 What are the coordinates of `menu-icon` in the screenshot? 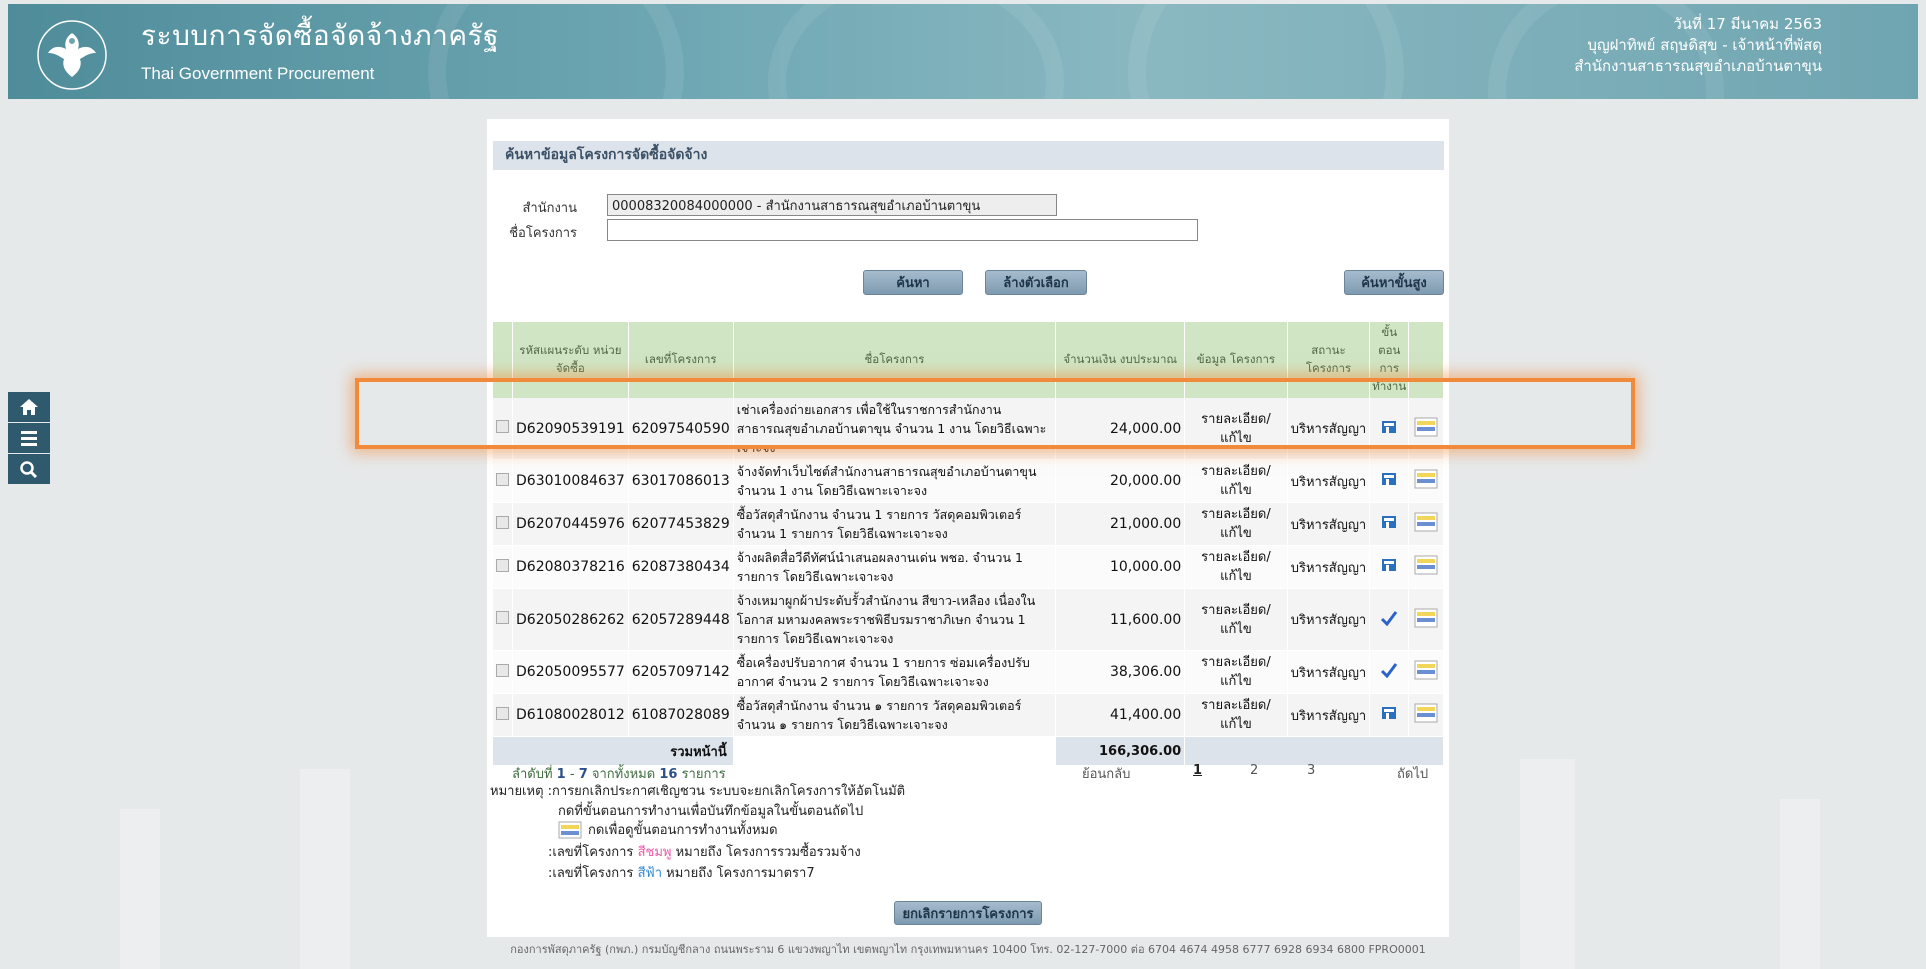 It's located at (29, 438).